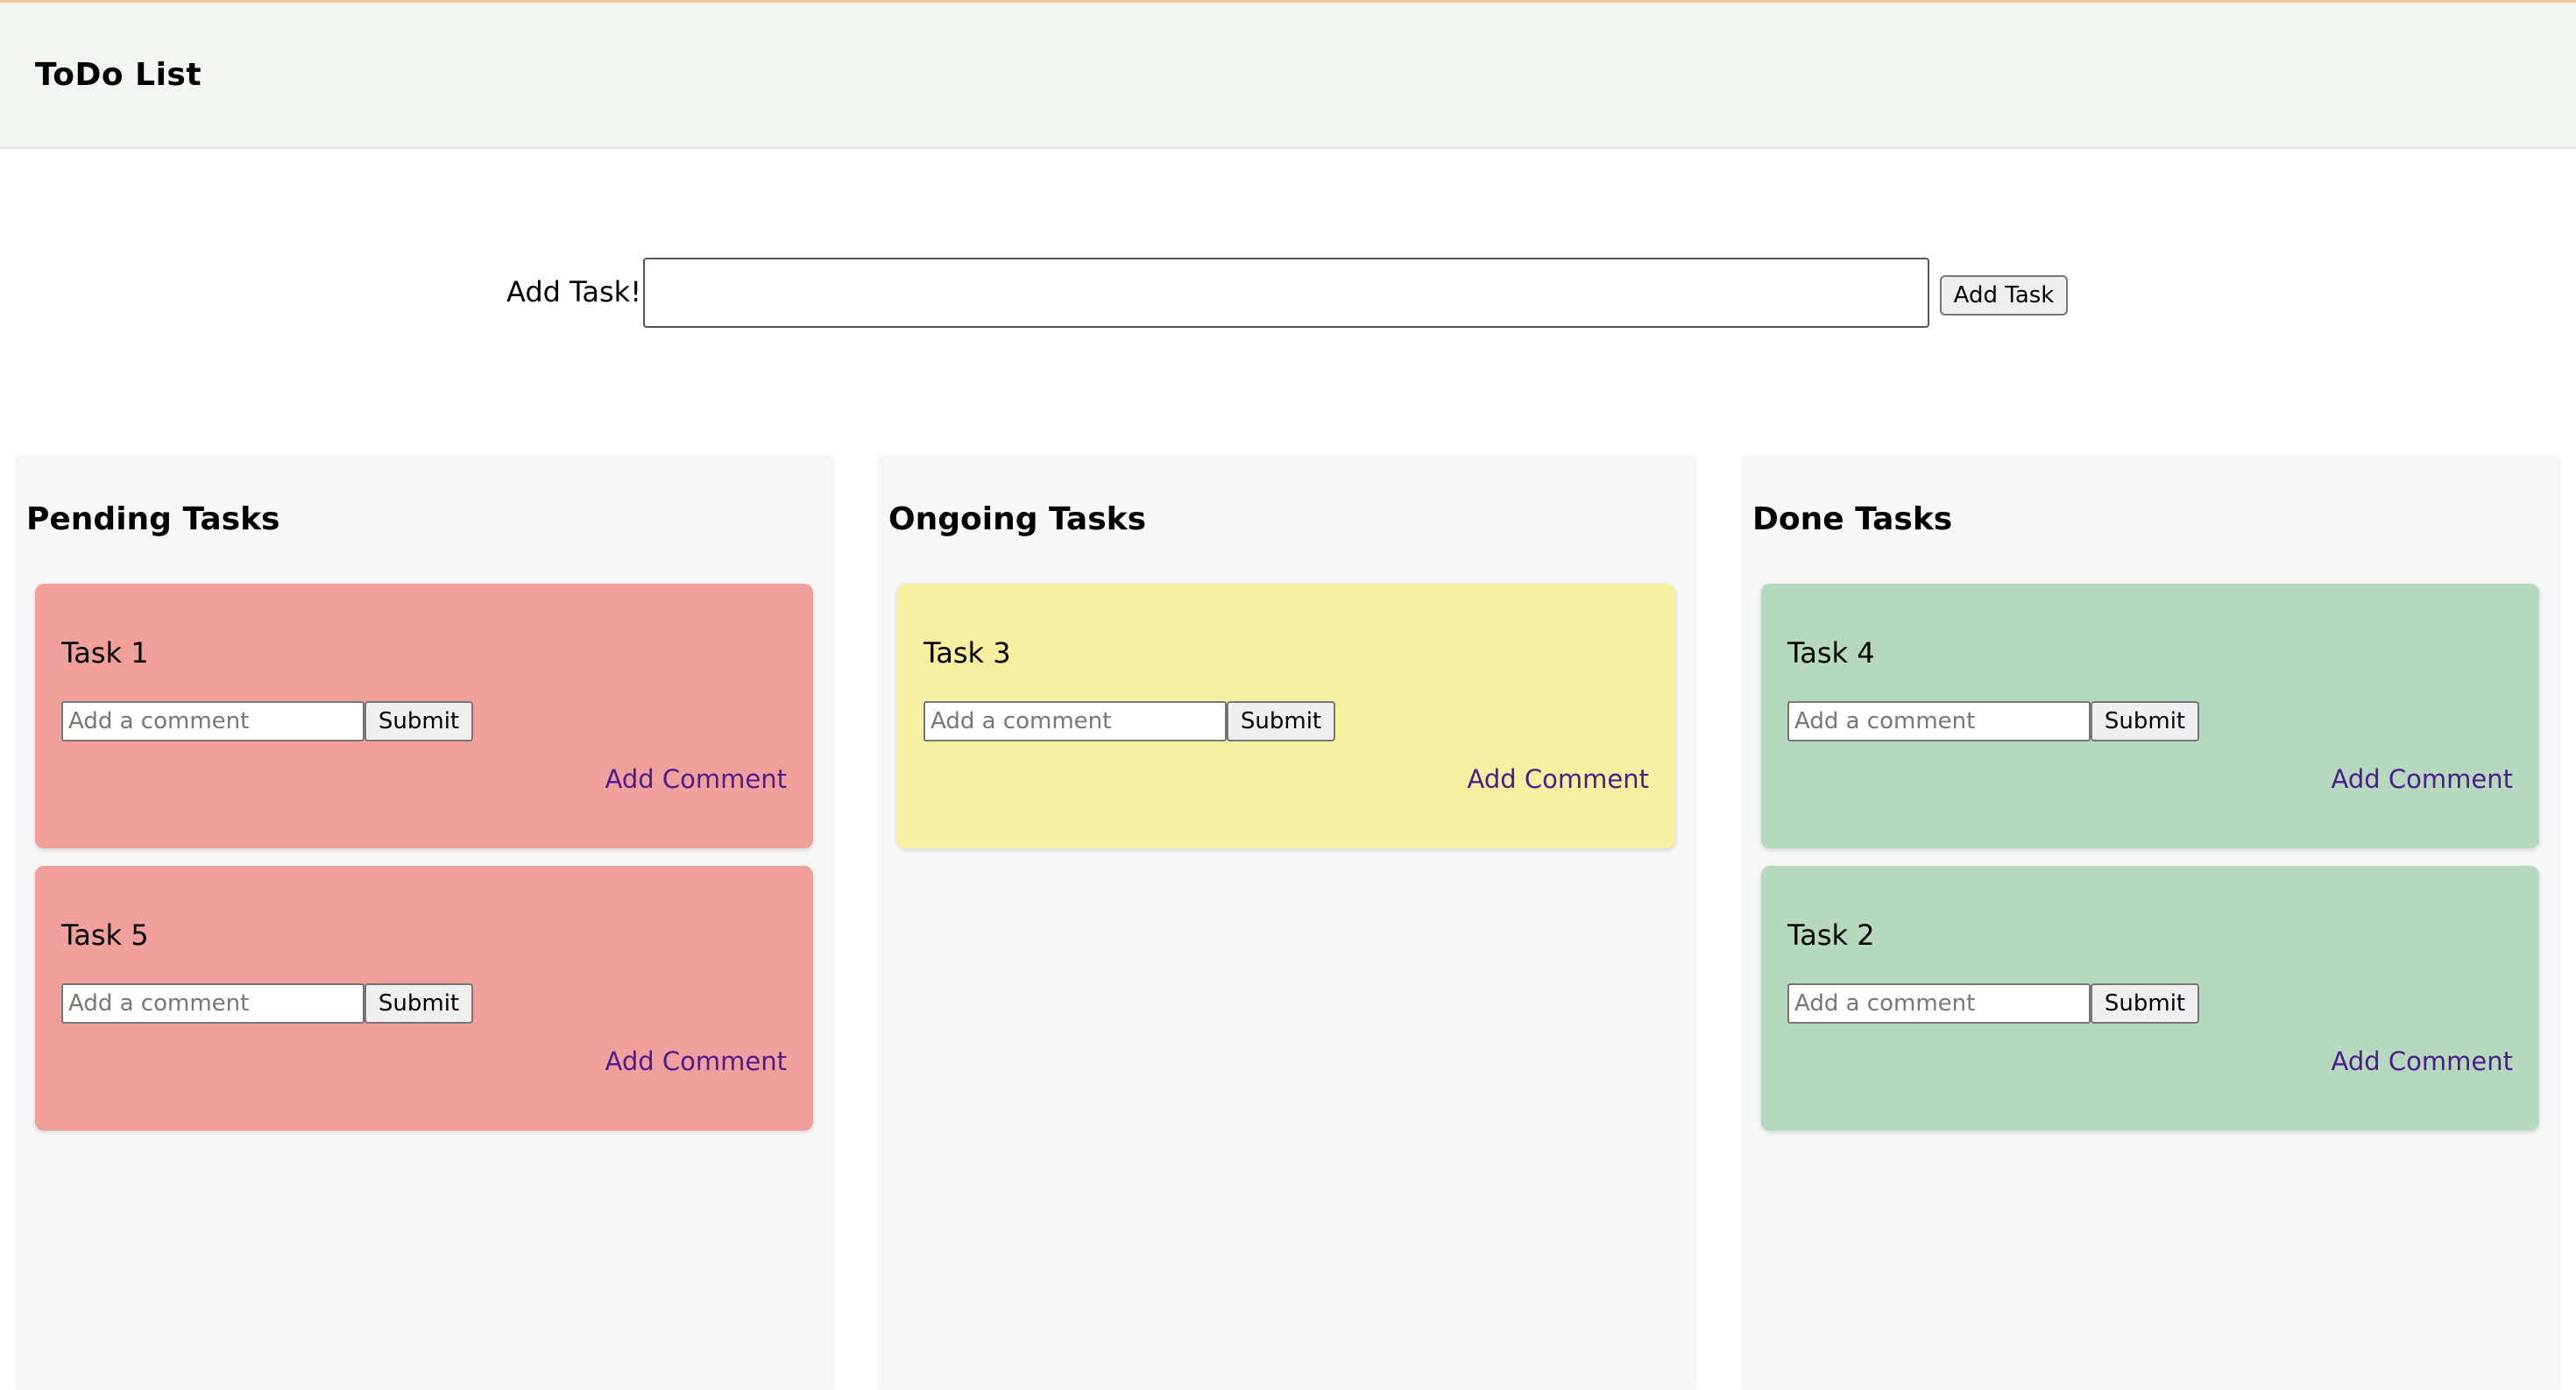 Image resolution: width=2576 pixels, height=1390 pixels. What do you see at coordinates (105, 653) in the screenshot?
I see `task-title: Task 1` at bounding box center [105, 653].